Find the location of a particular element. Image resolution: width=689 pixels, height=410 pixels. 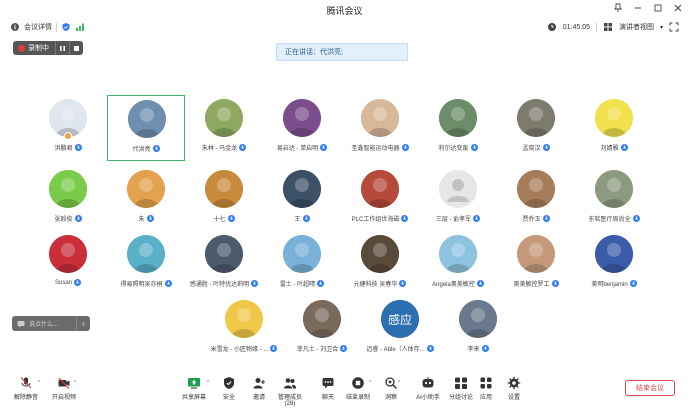

close-icon is located at coordinates (678, 8).